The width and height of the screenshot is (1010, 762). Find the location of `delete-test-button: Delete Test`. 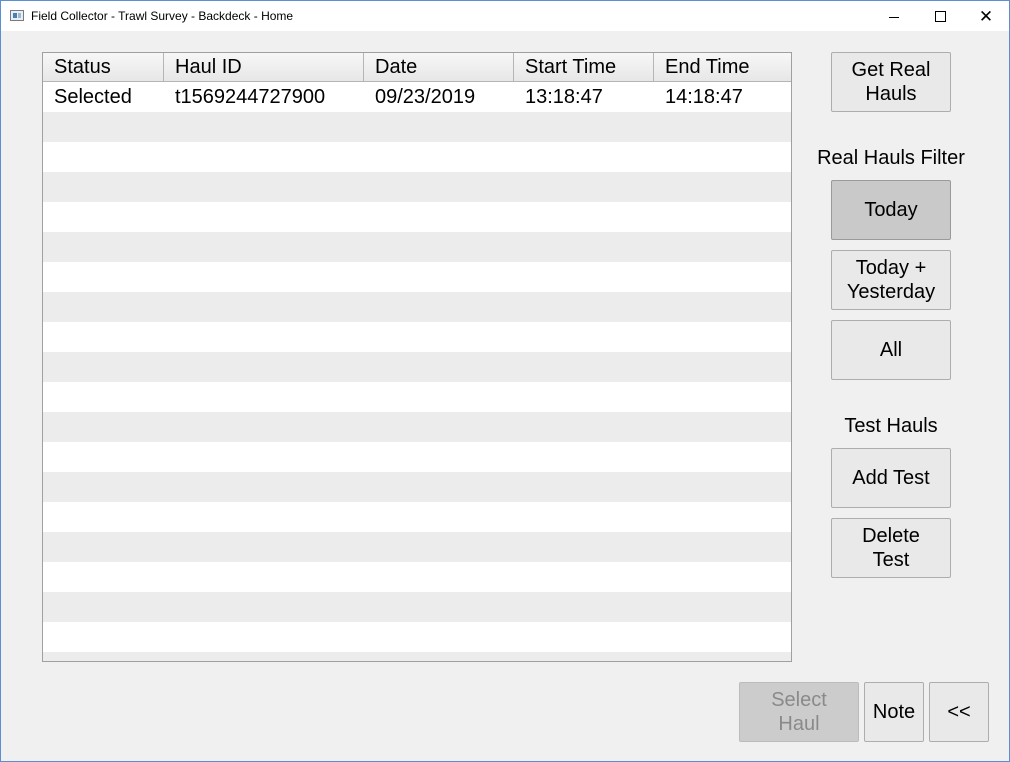

delete-test-button: Delete Test is located at coordinates (891, 548).